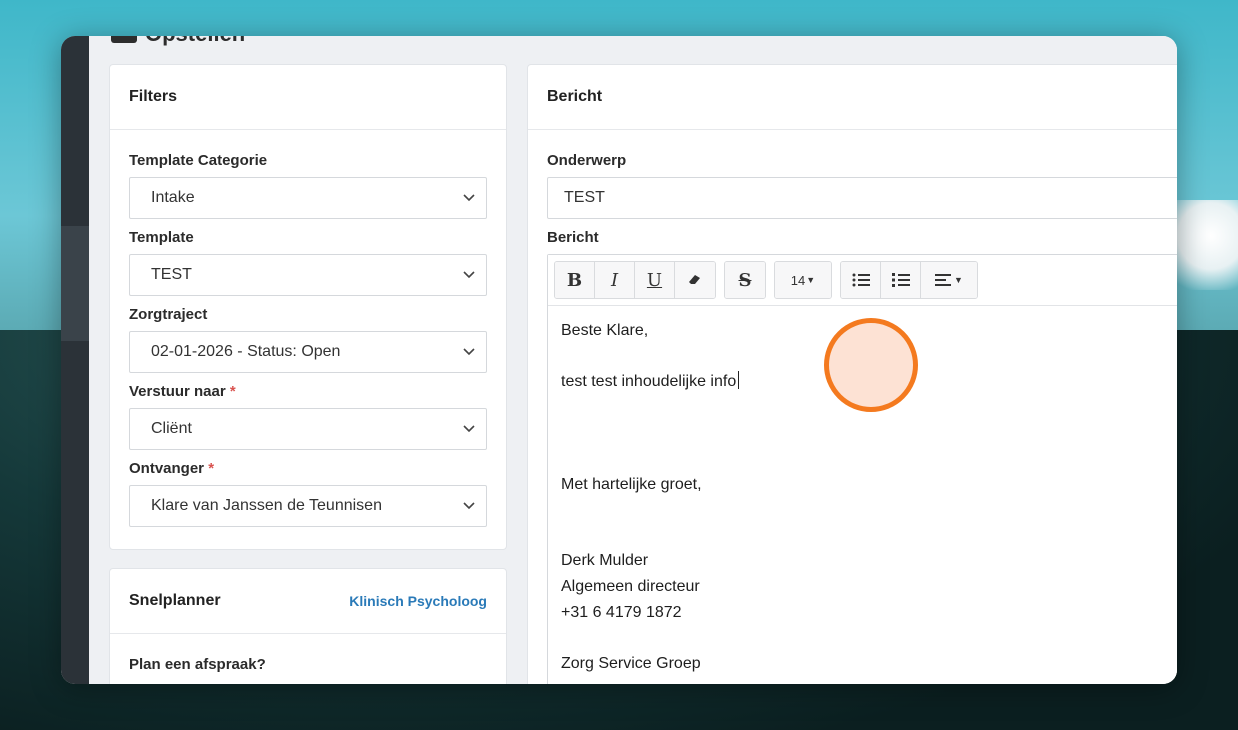 The height and width of the screenshot is (730, 1238). Describe the element at coordinates (852, 97) in the screenshot. I see `bericht-heading: Bericht` at that location.